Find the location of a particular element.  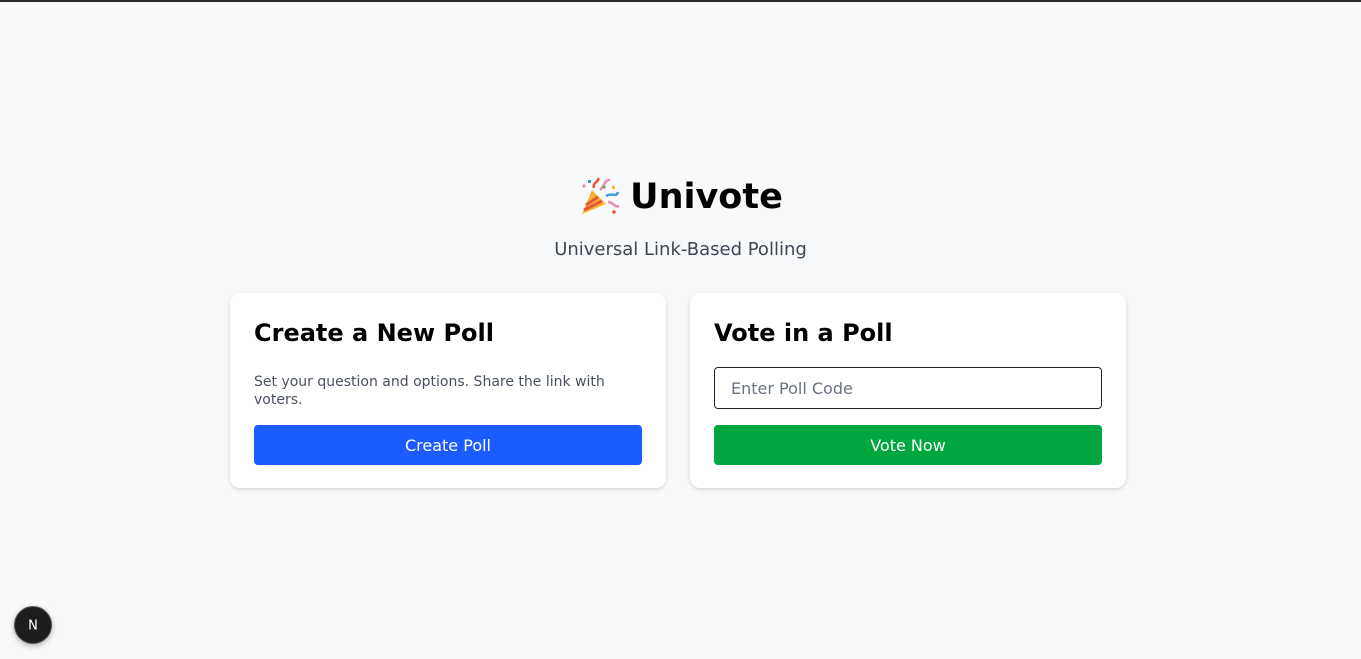

poll-code-input is located at coordinates (908, 388).